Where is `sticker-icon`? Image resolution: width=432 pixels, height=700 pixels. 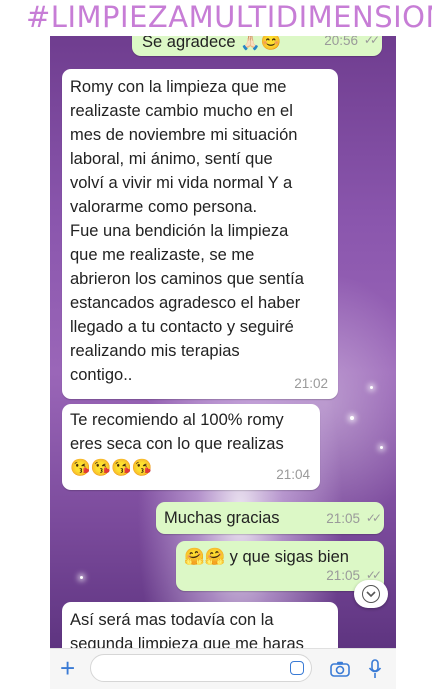
sticker-icon is located at coordinates (297, 668).